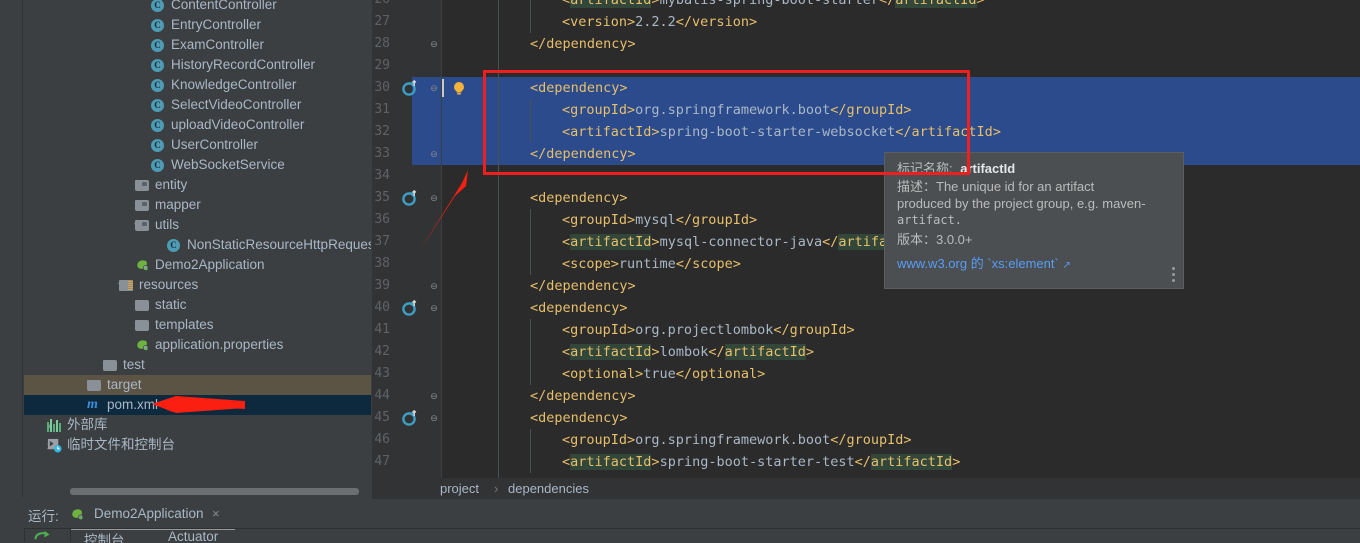 The width and height of the screenshot is (1360, 543). Describe the element at coordinates (716, 22) in the screenshot. I see `code-token: </version>` at that location.